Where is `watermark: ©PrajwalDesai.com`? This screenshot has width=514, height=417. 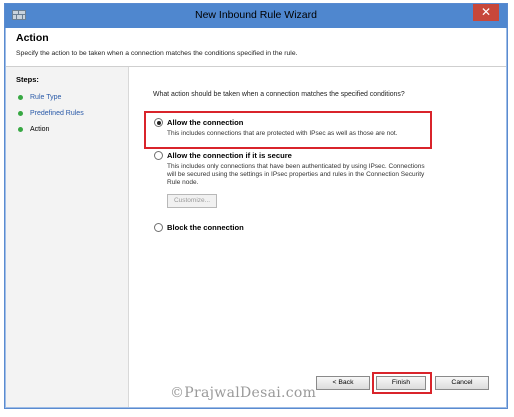 watermark: ©PrajwalDesai.com is located at coordinates (243, 393).